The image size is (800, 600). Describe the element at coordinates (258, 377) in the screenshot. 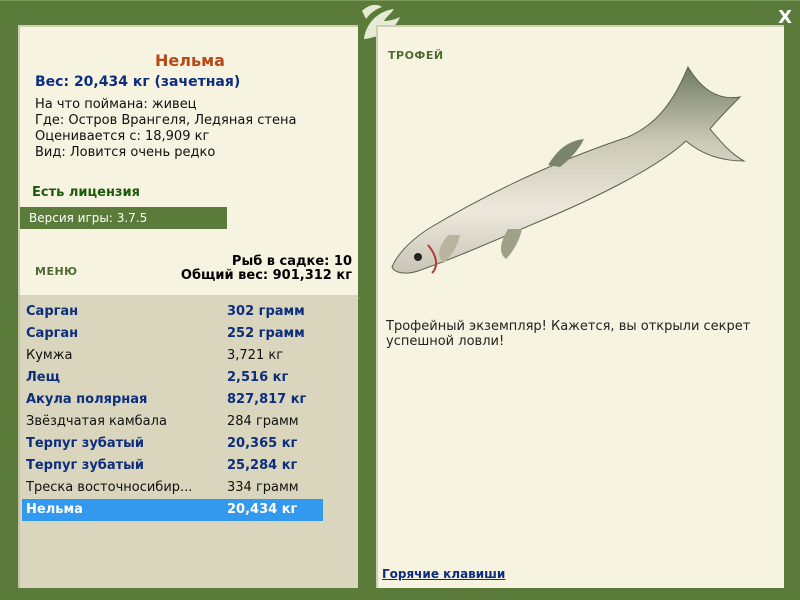

I see `fish-weight-cell: 2,516 кг` at that location.